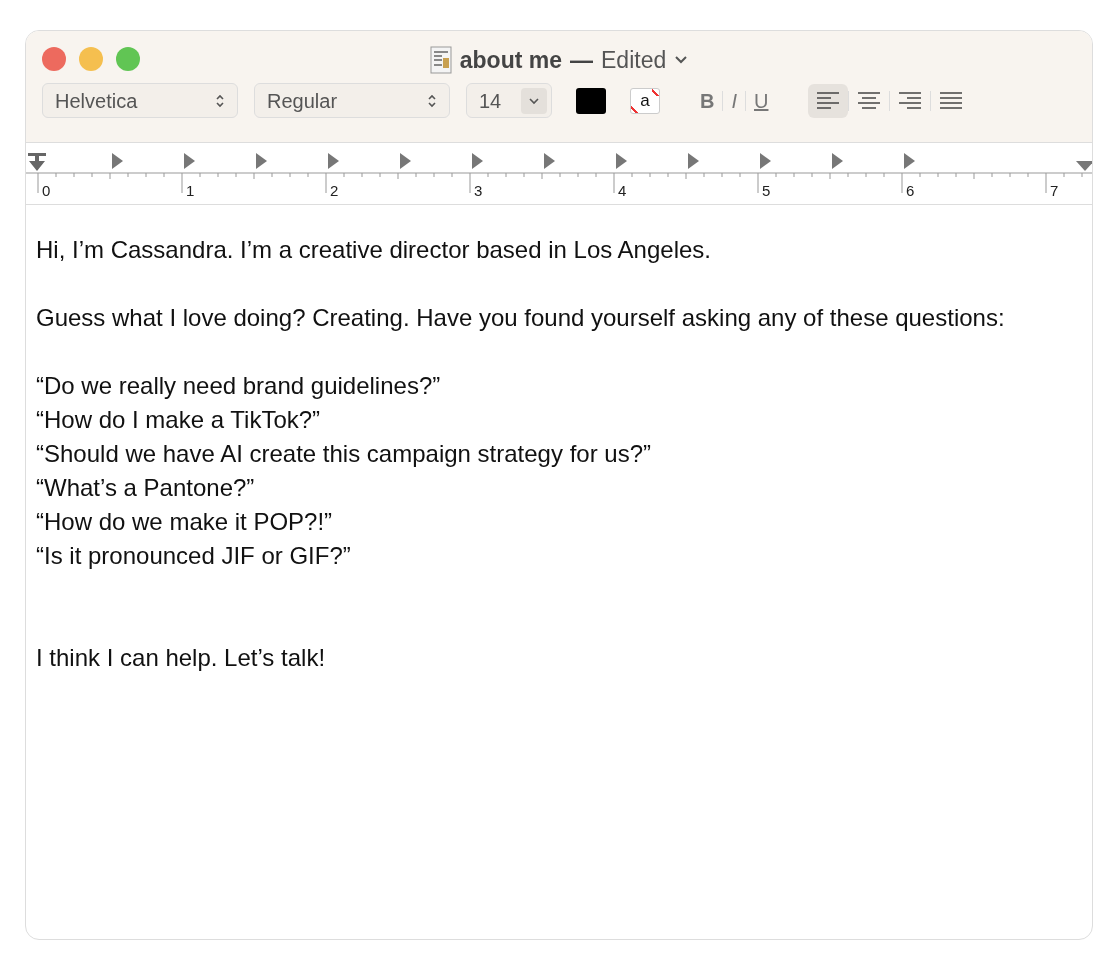 Image resolution: width=1112 pixels, height=965 pixels. What do you see at coordinates (140, 100) in the screenshot?
I see `font-family-dropdown: Helvetica` at bounding box center [140, 100].